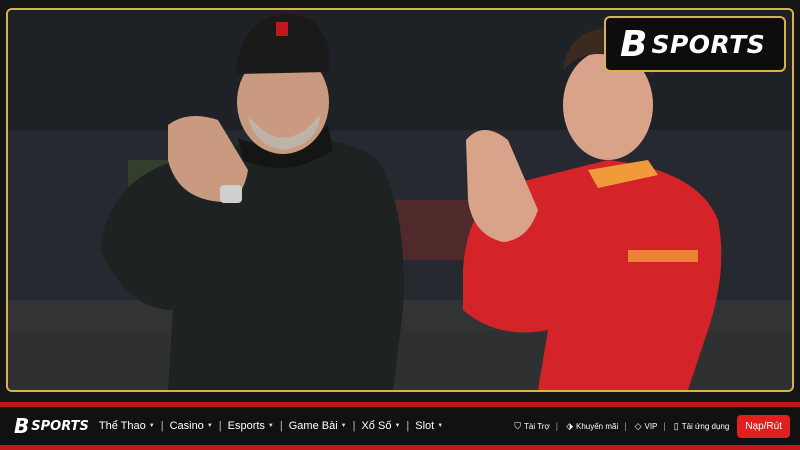  I want to click on menu-item-slot: Slot ▼, so click(429, 426).